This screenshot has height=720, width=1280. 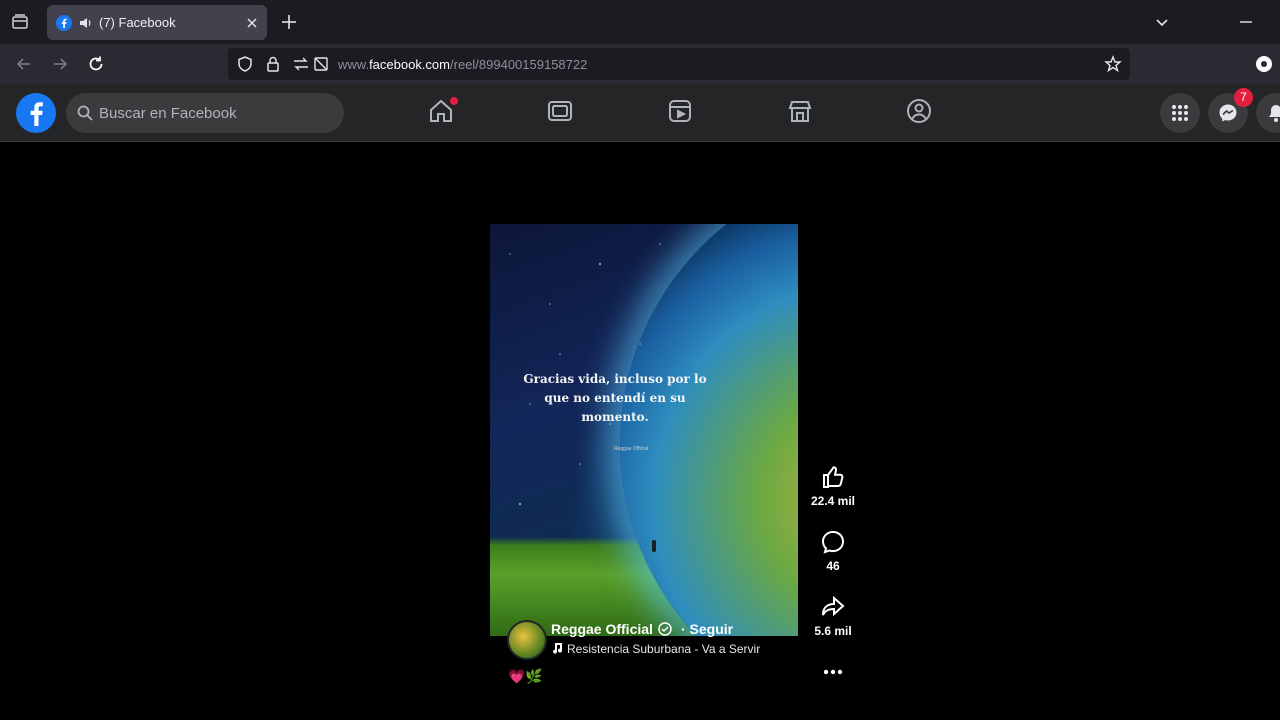 I want to click on share-button: 5.6 mil, so click(x=833, y=616).